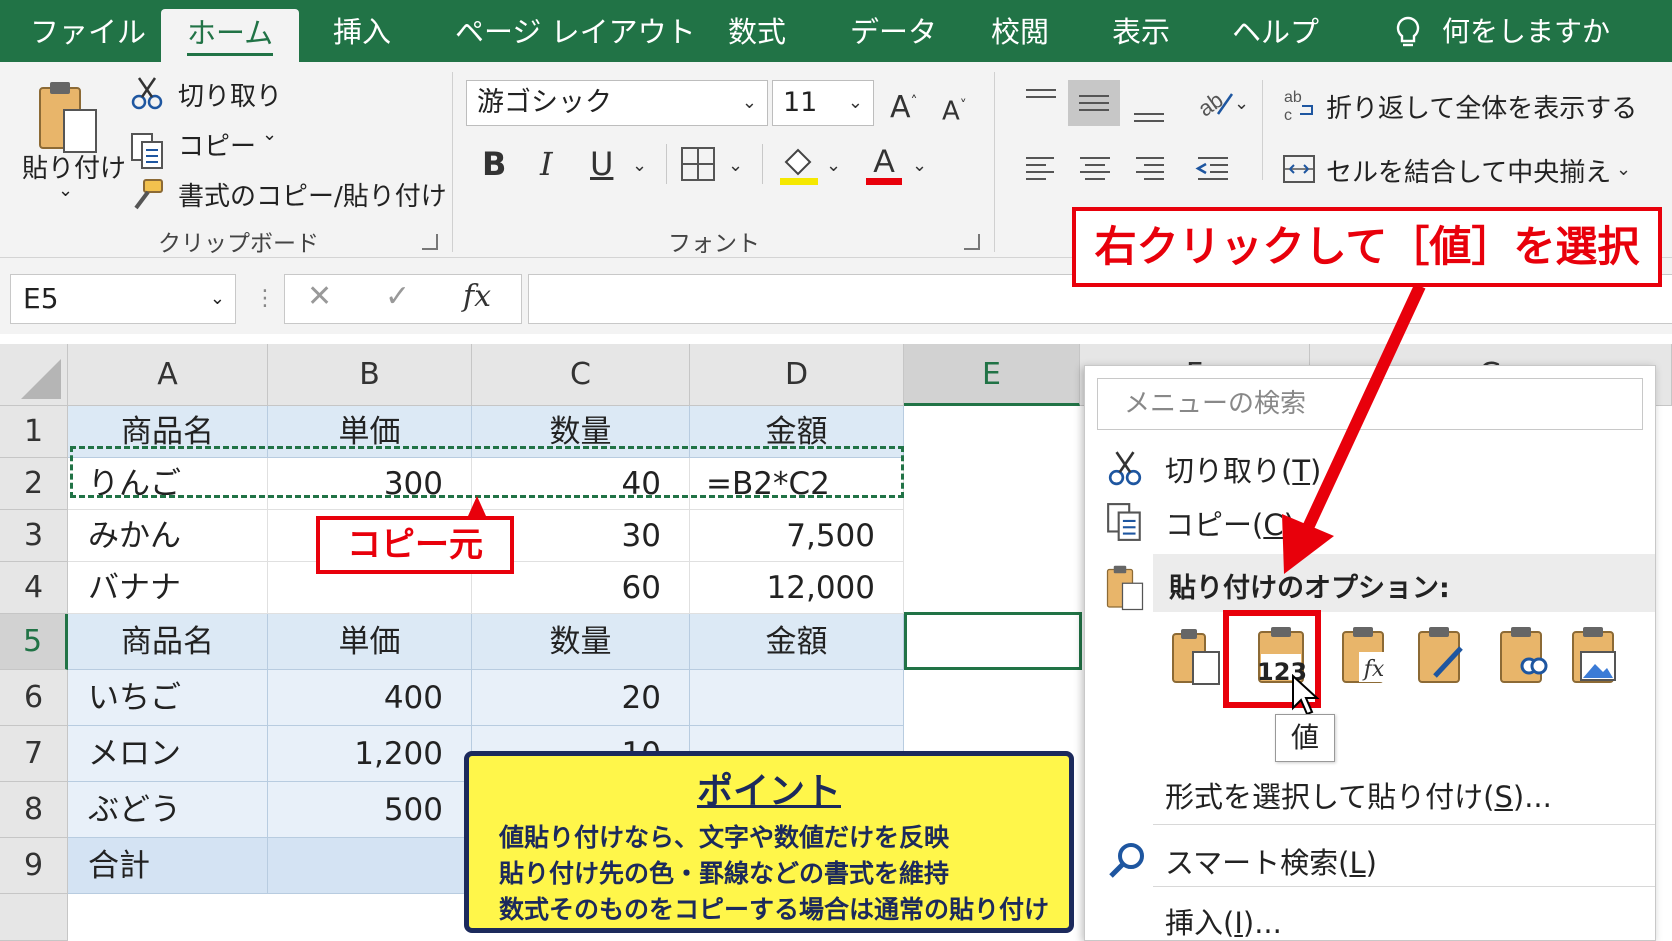 The image size is (1672, 941). I want to click on align-center-icon, so click(1095, 169).